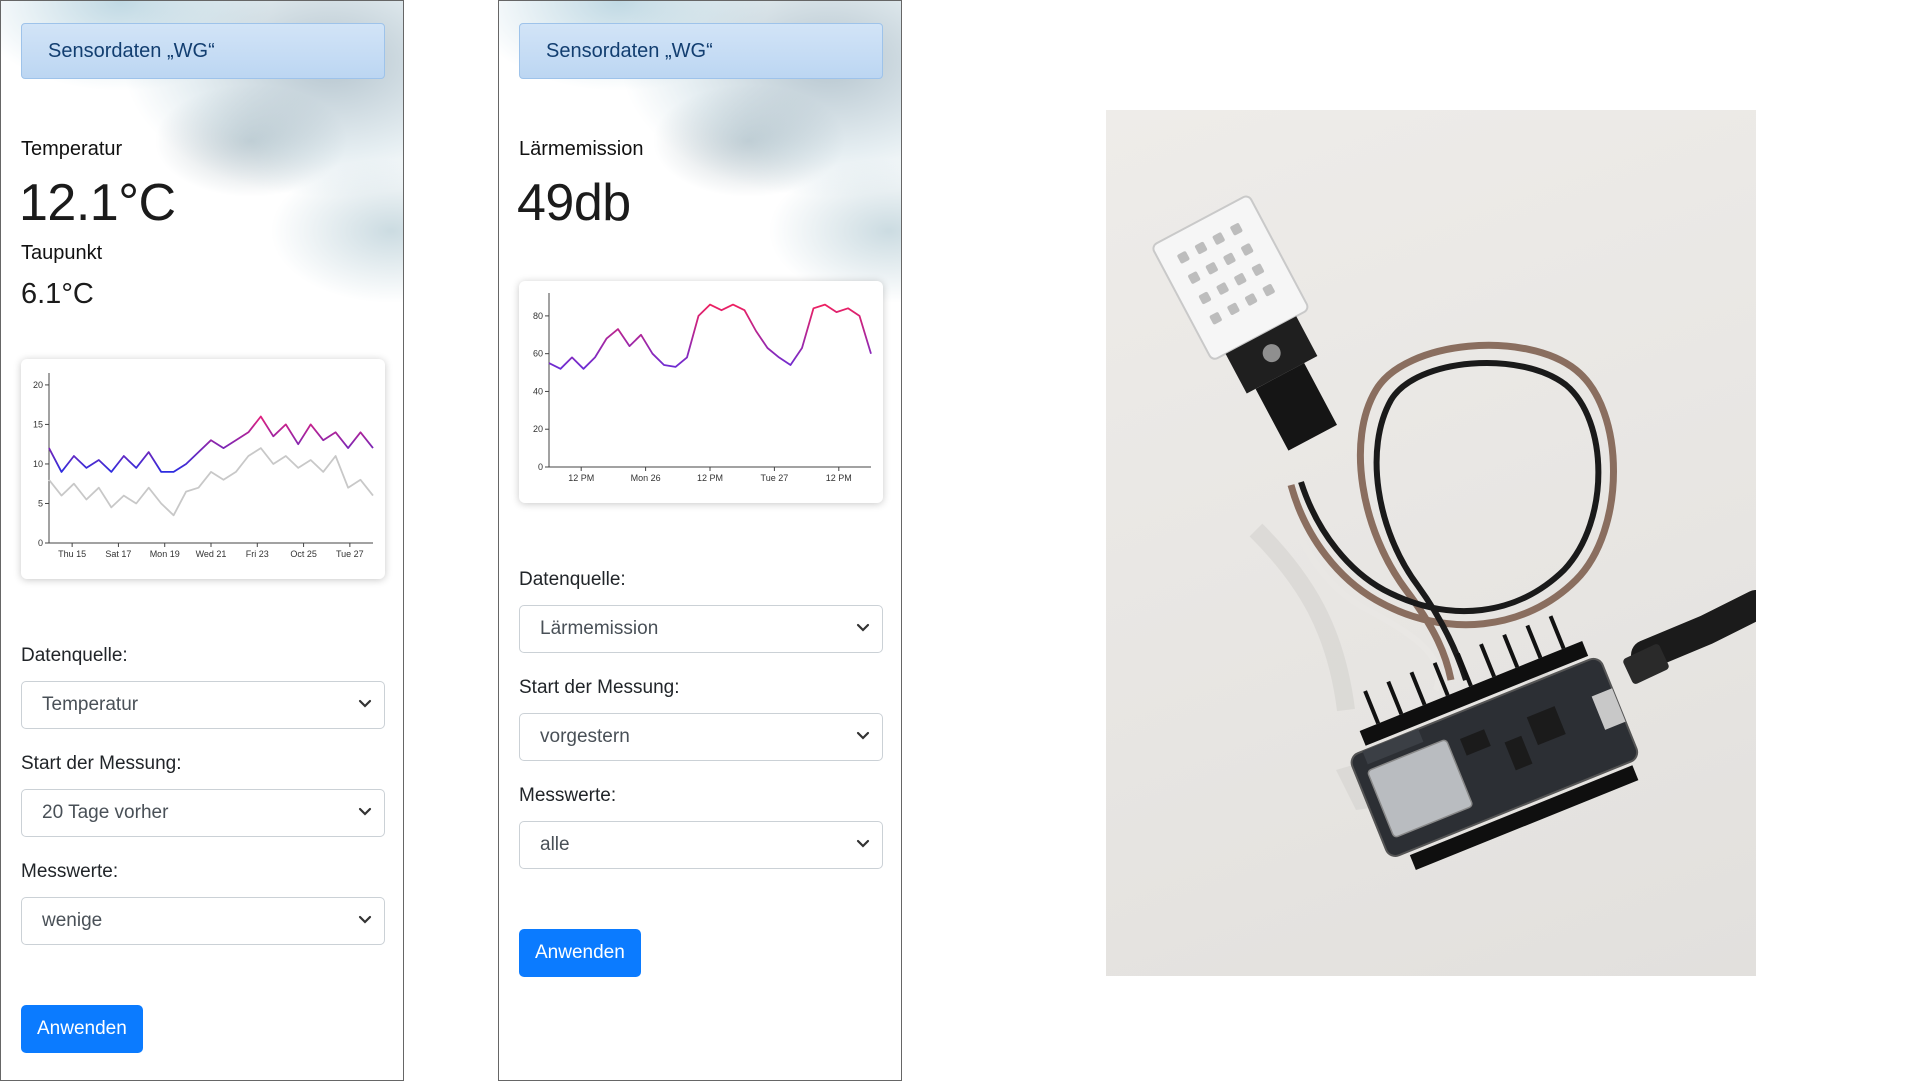 This screenshot has height=1081, width=1920. Describe the element at coordinates (599, 628) in the screenshot. I see `data-source-value: Lärmemission` at that location.